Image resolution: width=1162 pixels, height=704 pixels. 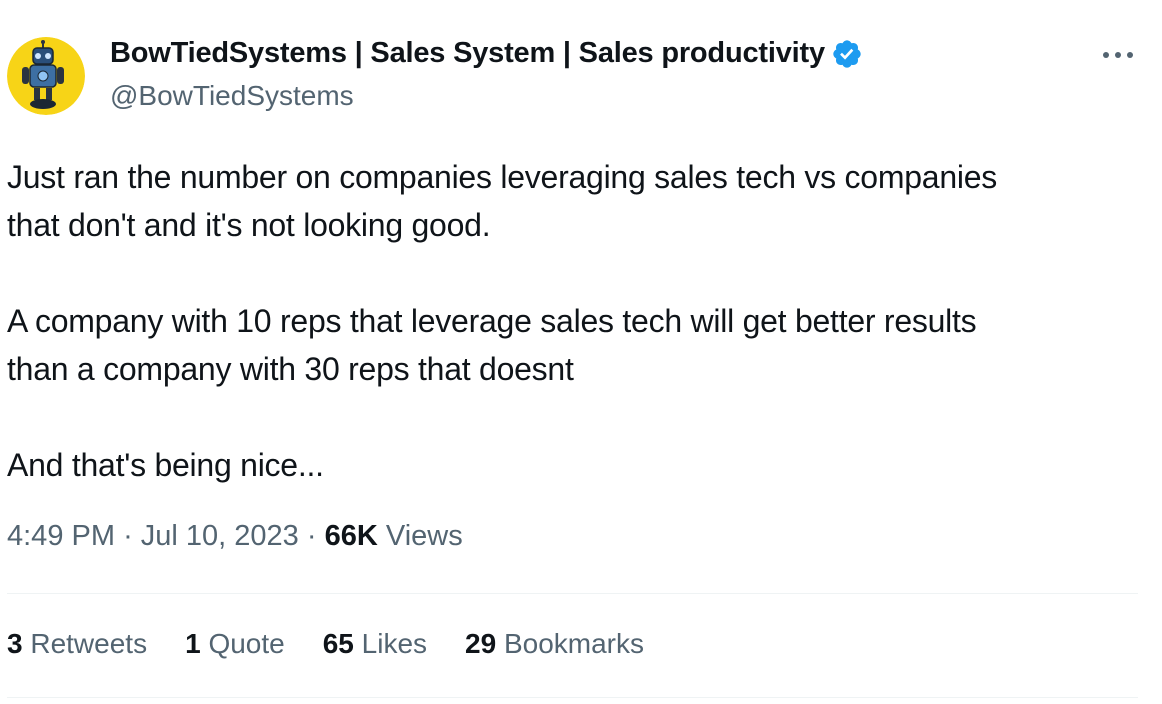 What do you see at coordinates (351, 536) in the screenshot?
I see `views-count: 66K` at bounding box center [351, 536].